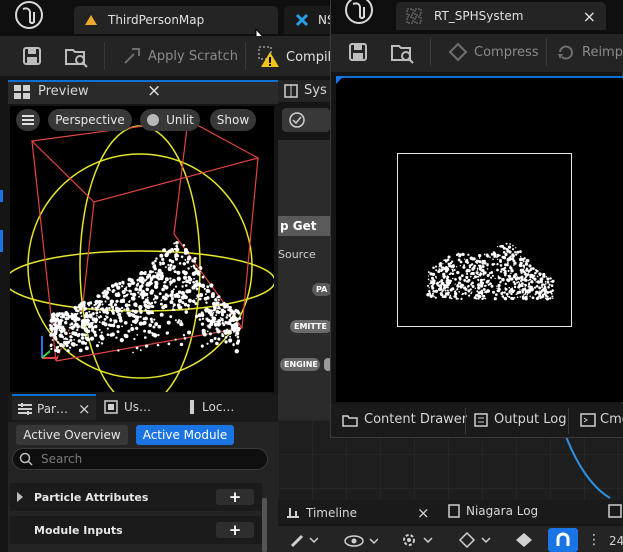  What do you see at coordinates (235, 497) in the screenshot?
I see `add-particle-attribute-button: +` at bounding box center [235, 497].